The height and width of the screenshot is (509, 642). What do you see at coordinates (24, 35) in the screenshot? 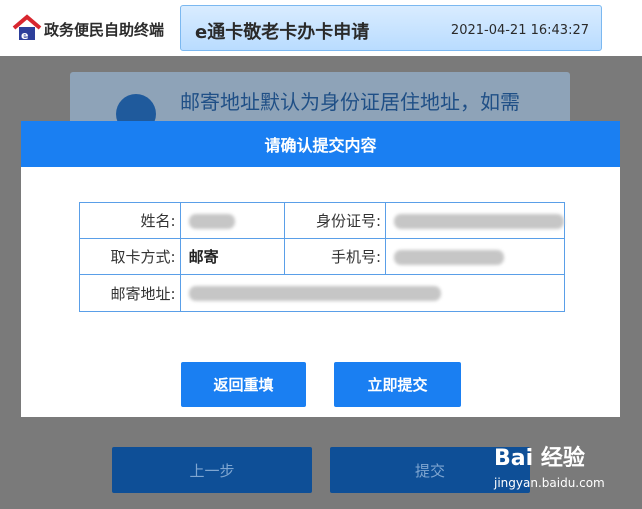
I see `svg-text: e` at bounding box center [24, 35].